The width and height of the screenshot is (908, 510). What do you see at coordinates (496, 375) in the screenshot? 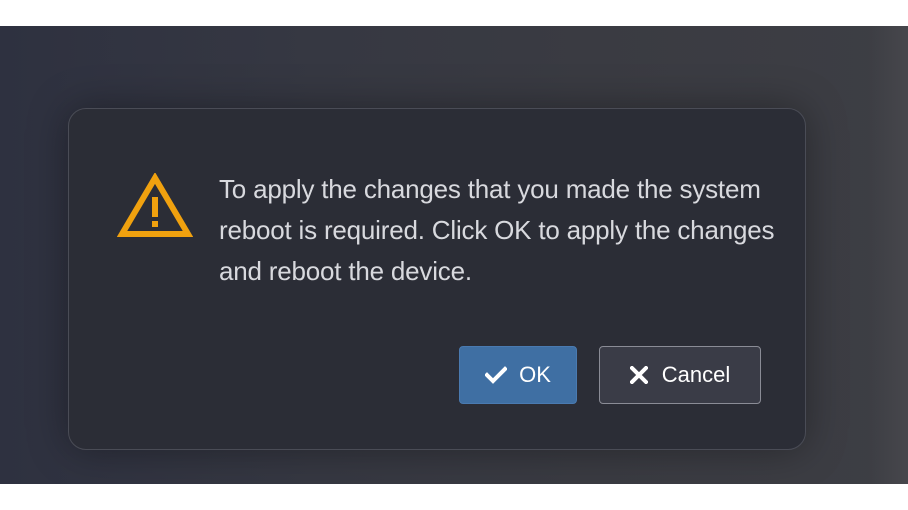
I see `checkmark-icon` at bounding box center [496, 375].